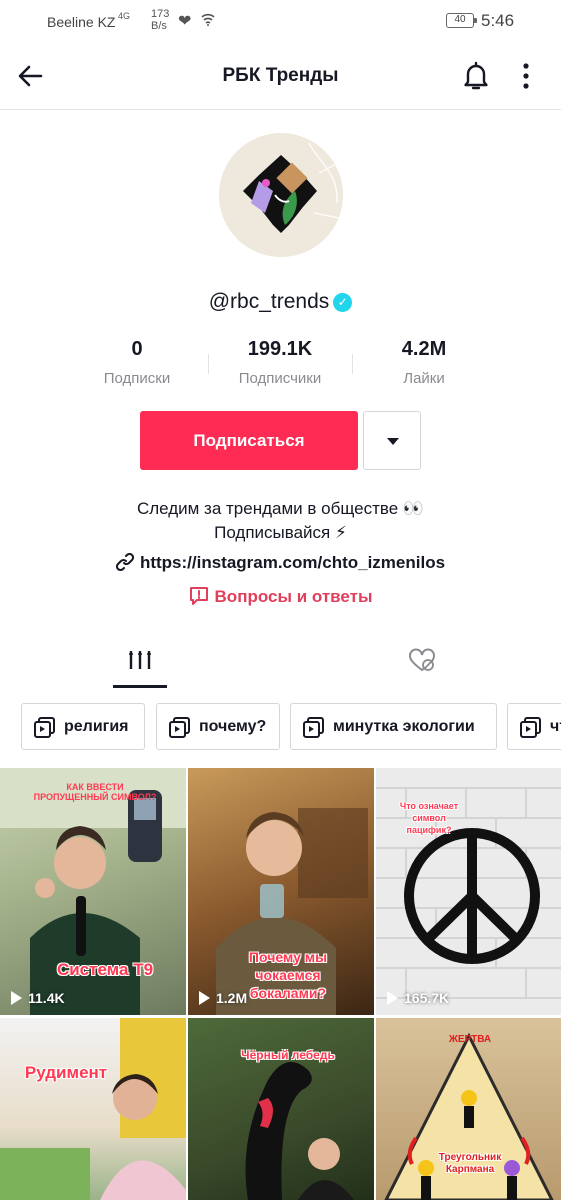 Image resolution: width=561 pixels, height=1200 pixels. Describe the element at coordinates (281, 891) in the screenshot. I see `video-thumbnail: Почему мы чокаемся бокалами? 1.2M` at that location.